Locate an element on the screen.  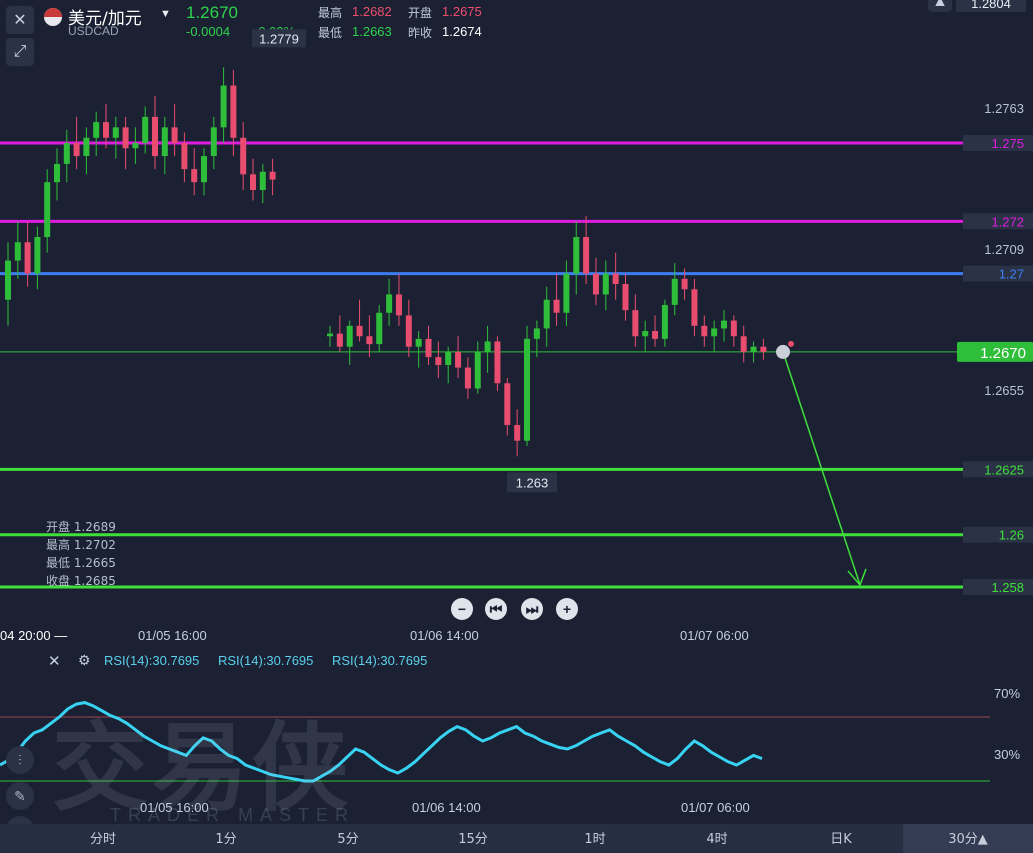
scroll-start-button: ⏮ is located at coordinates (496, 609).